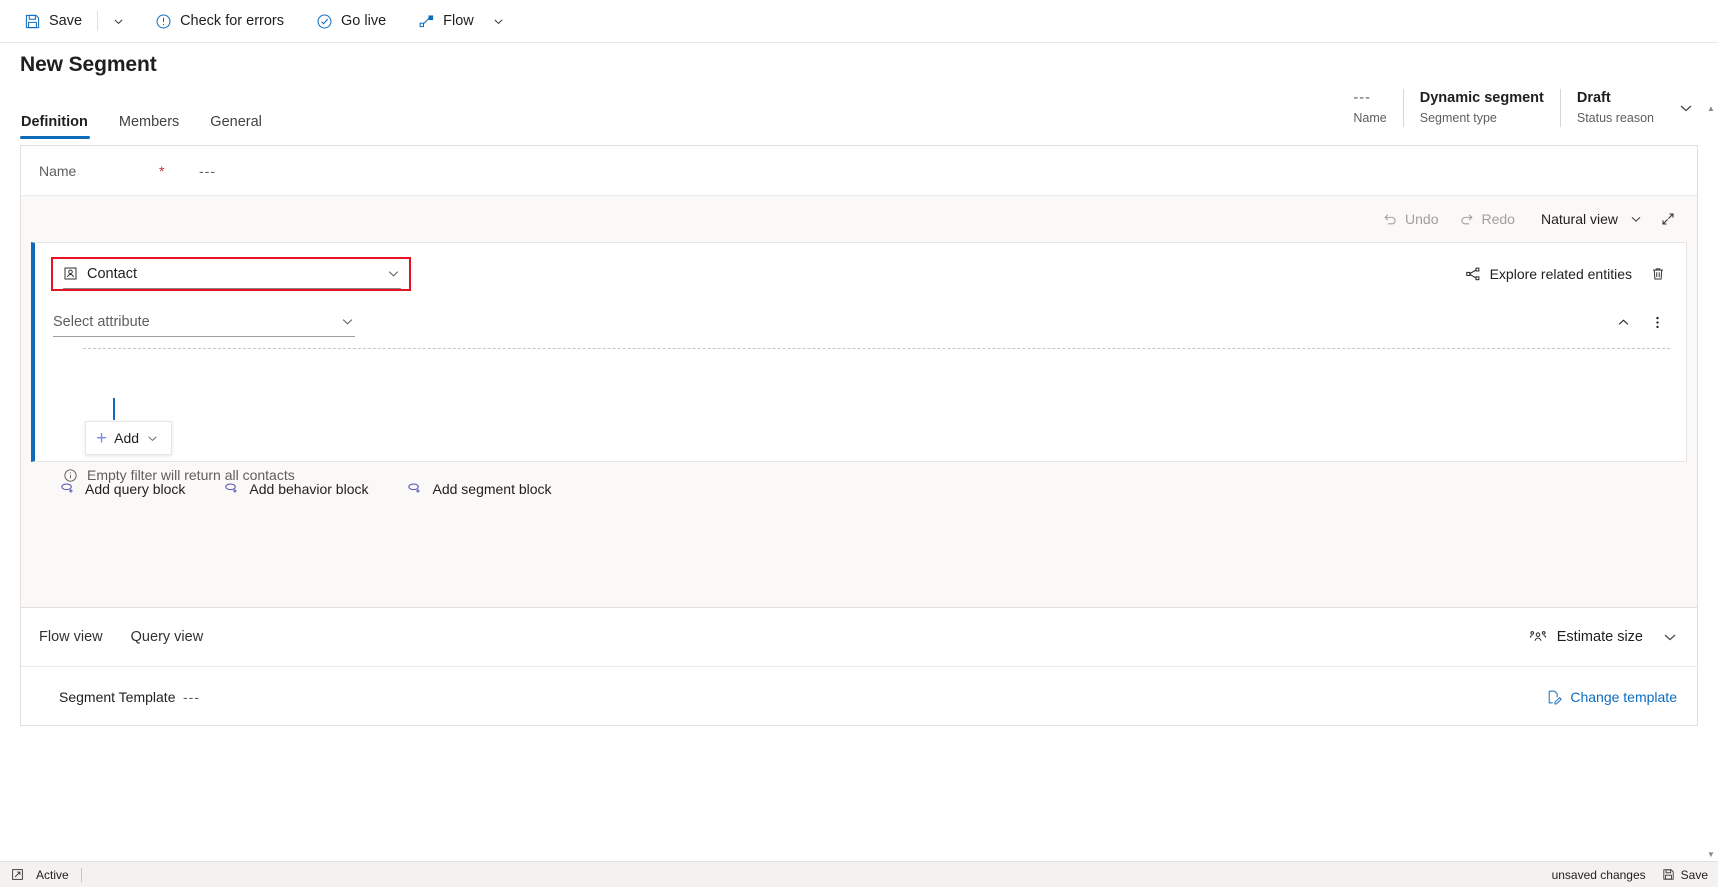 The image size is (1718, 887). I want to click on segment-template-value: ---, so click(191, 696).